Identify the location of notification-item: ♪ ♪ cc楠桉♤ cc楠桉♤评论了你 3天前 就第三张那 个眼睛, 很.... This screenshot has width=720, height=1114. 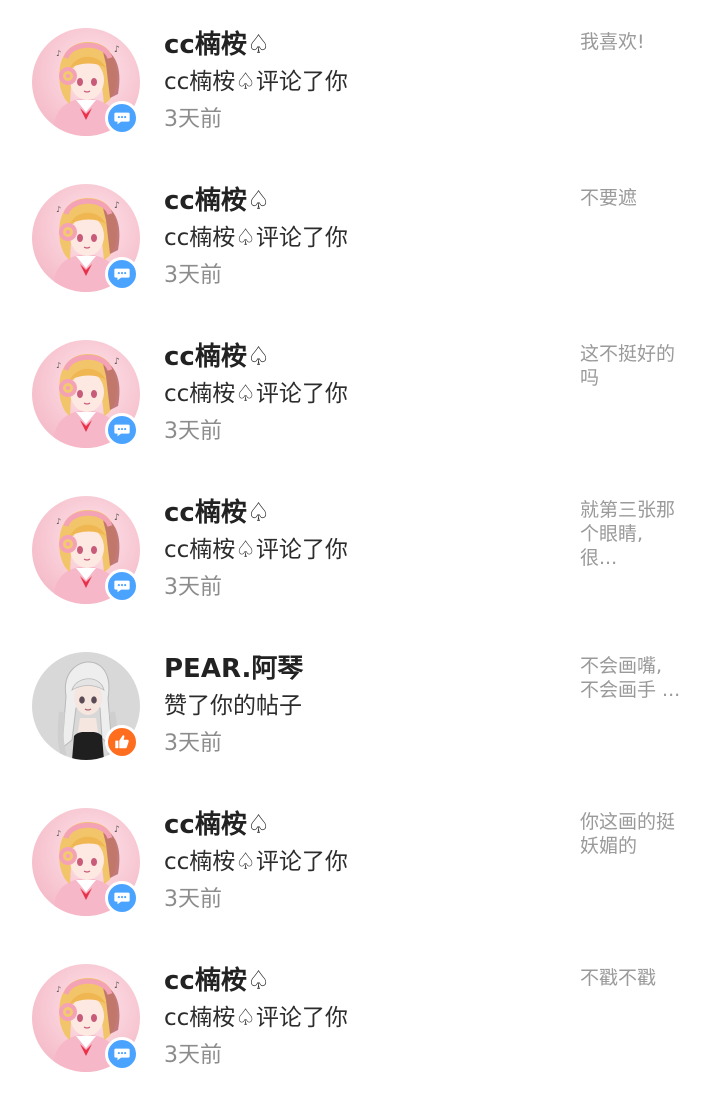
(360, 546).